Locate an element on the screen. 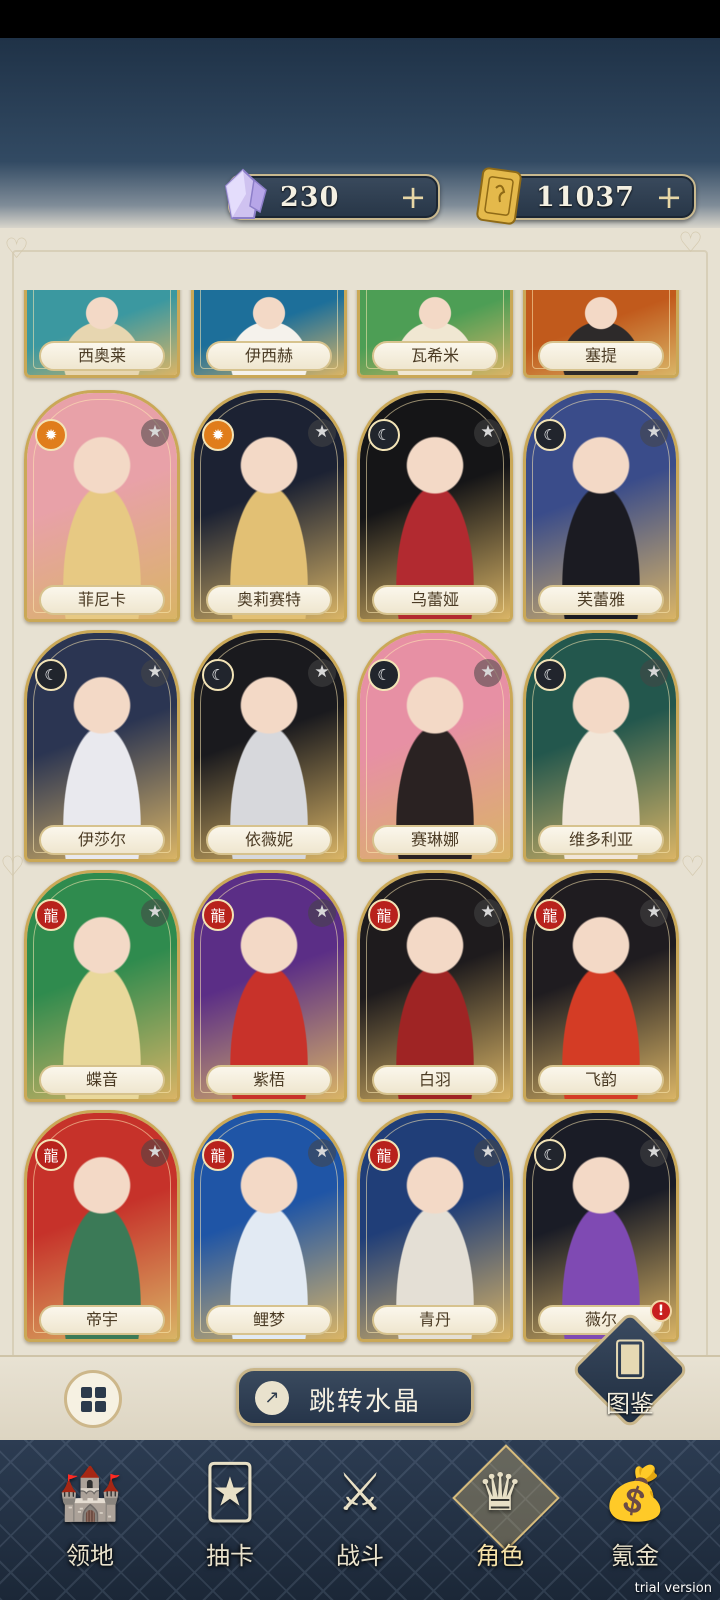 The image size is (720, 1600). nav-label: 角色 is located at coordinates (500, 1556).